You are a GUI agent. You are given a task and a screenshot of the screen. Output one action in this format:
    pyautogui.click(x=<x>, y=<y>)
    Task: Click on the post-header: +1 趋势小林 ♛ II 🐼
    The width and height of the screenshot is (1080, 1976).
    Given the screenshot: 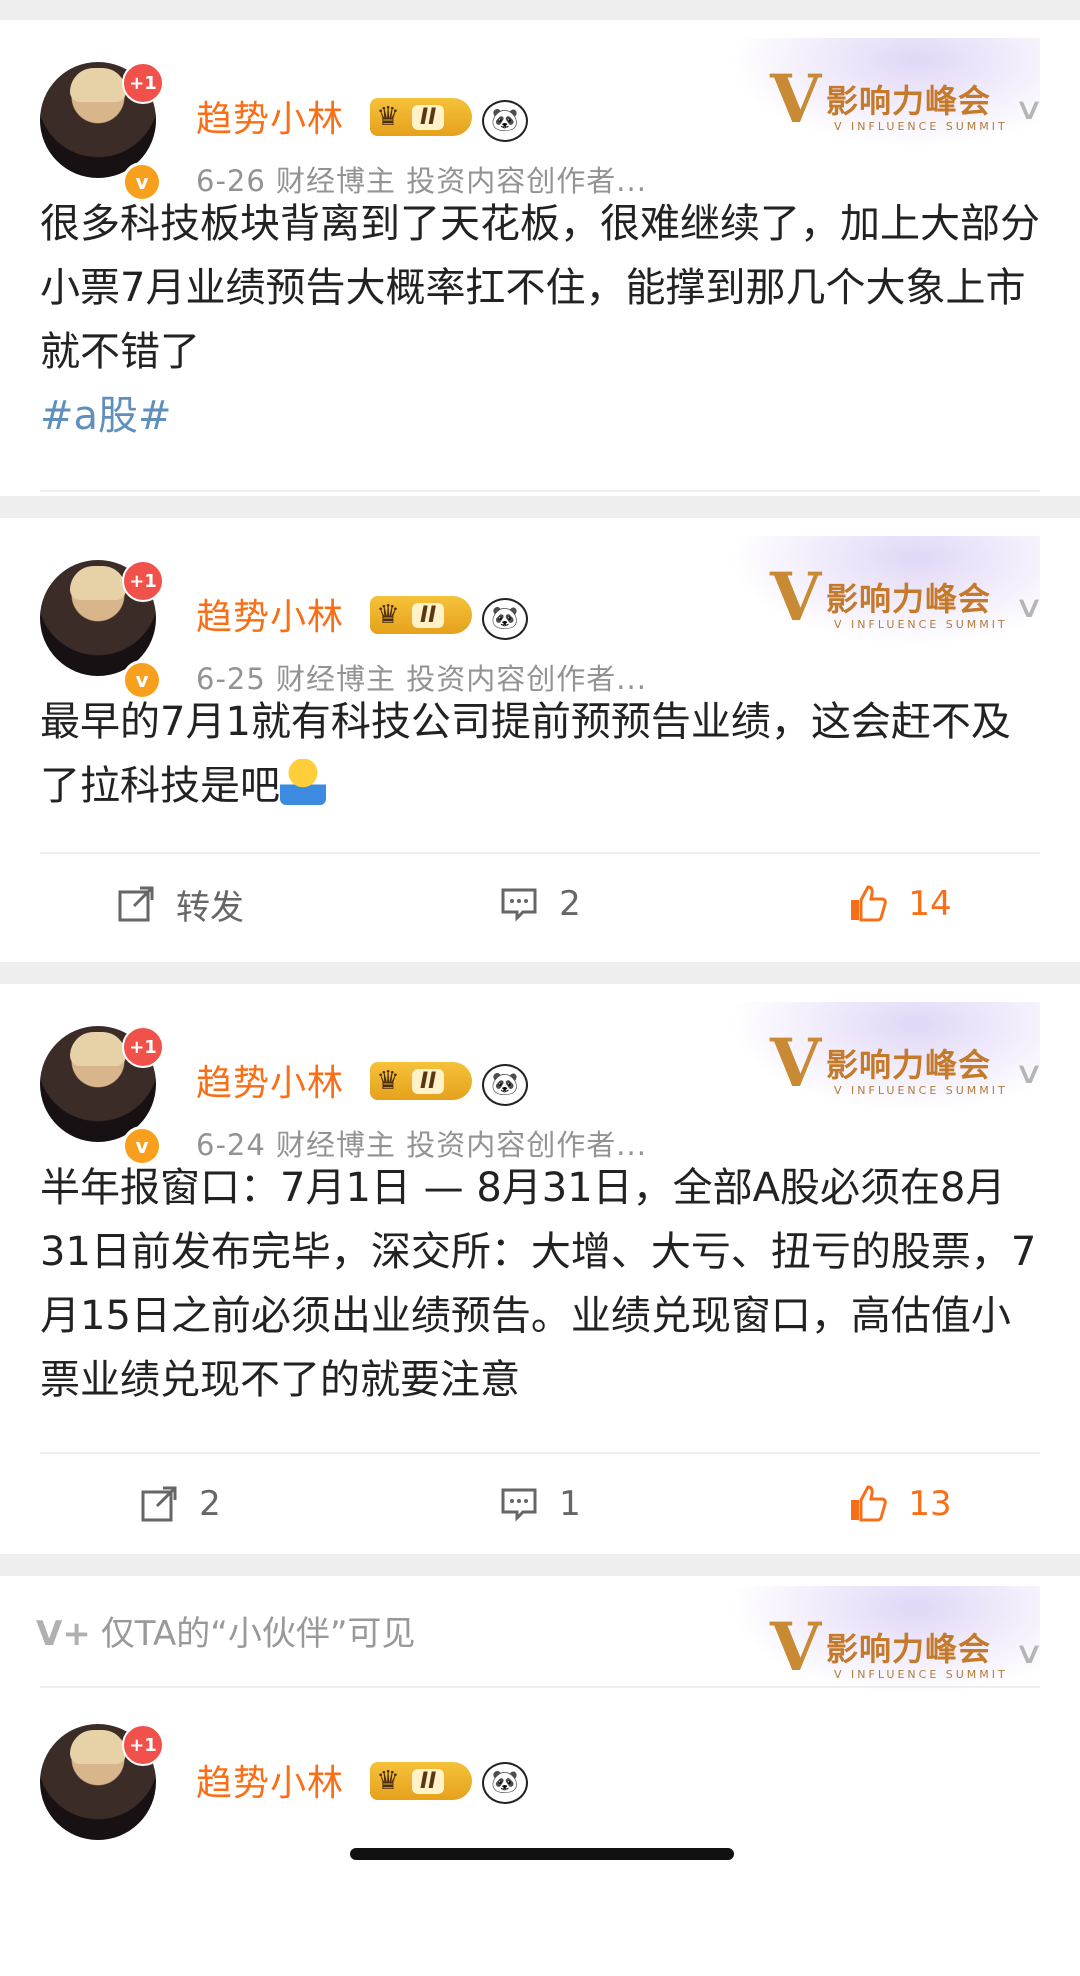 What is the action you would take?
    pyautogui.click(x=540, y=1764)
    